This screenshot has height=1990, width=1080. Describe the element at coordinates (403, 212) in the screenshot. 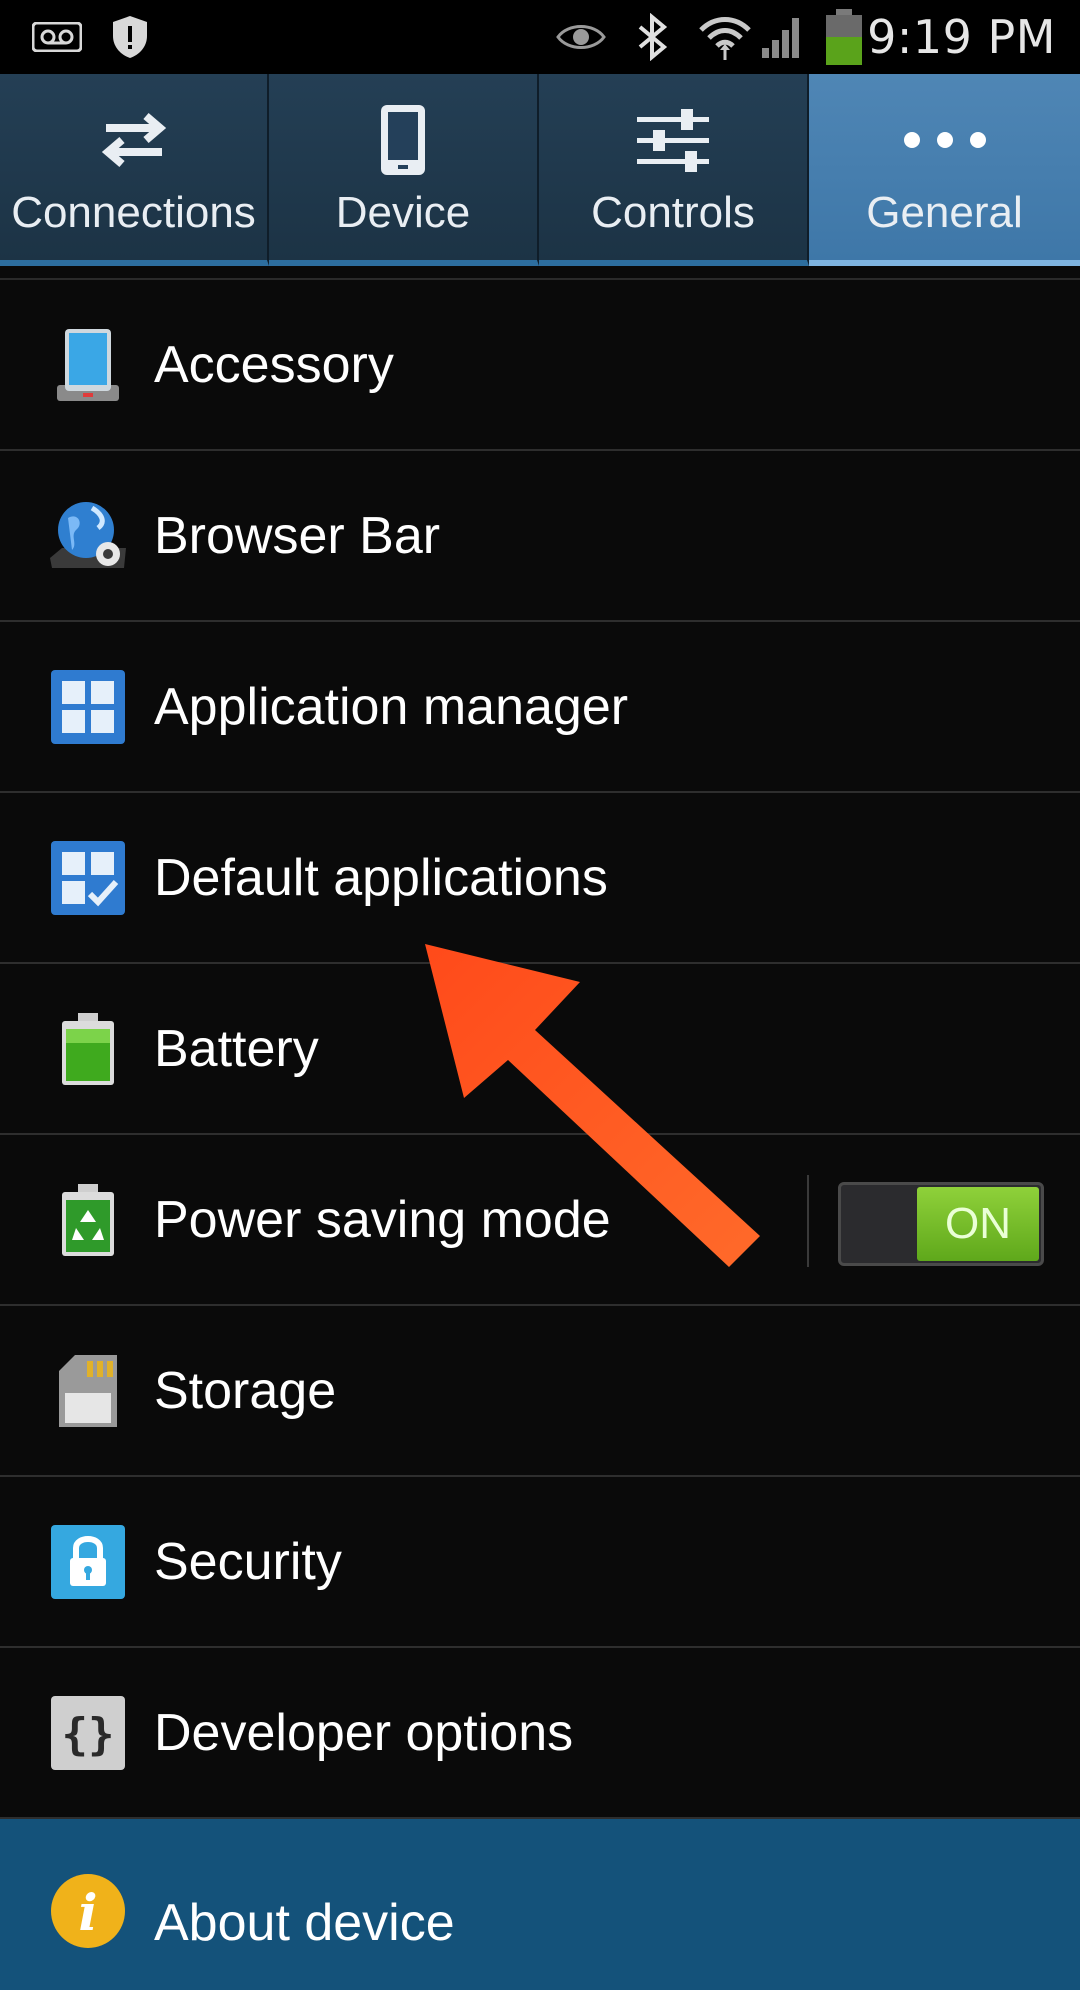

I see `tab-label: Device` at that location.